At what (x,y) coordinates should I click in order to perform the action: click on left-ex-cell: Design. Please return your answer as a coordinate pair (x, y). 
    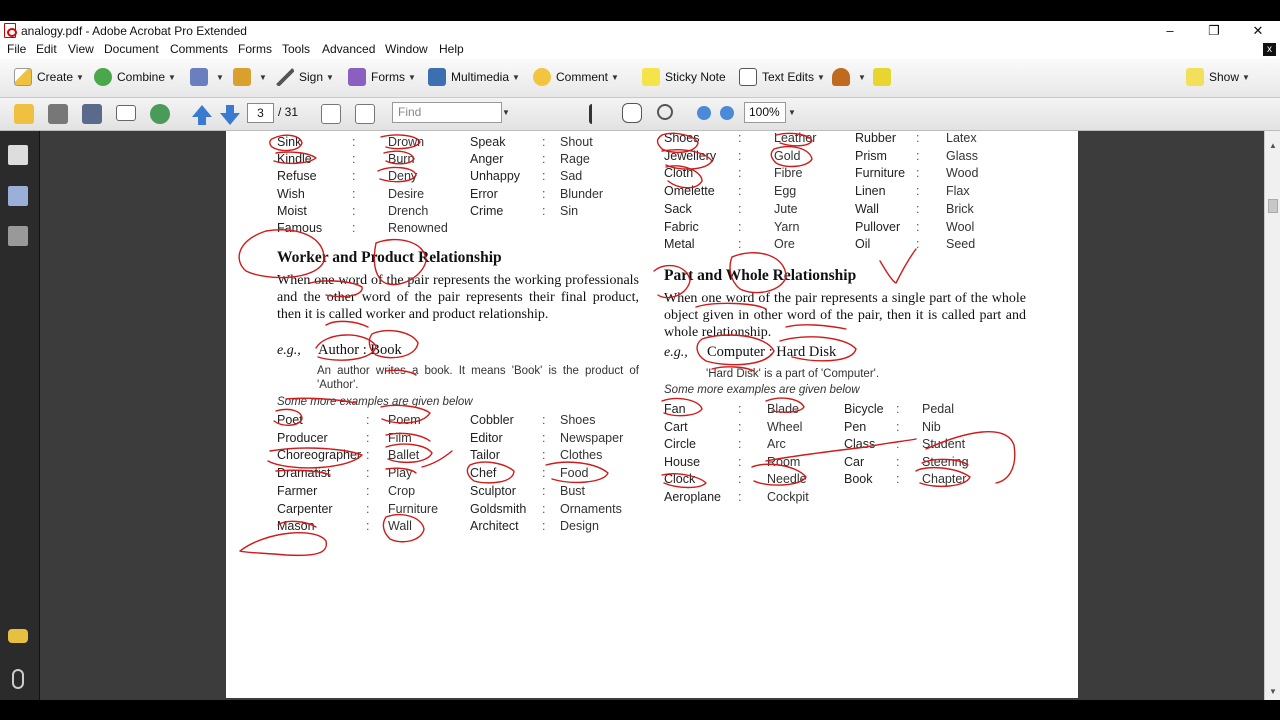
    Looking at the image, I should click on (579, 526).